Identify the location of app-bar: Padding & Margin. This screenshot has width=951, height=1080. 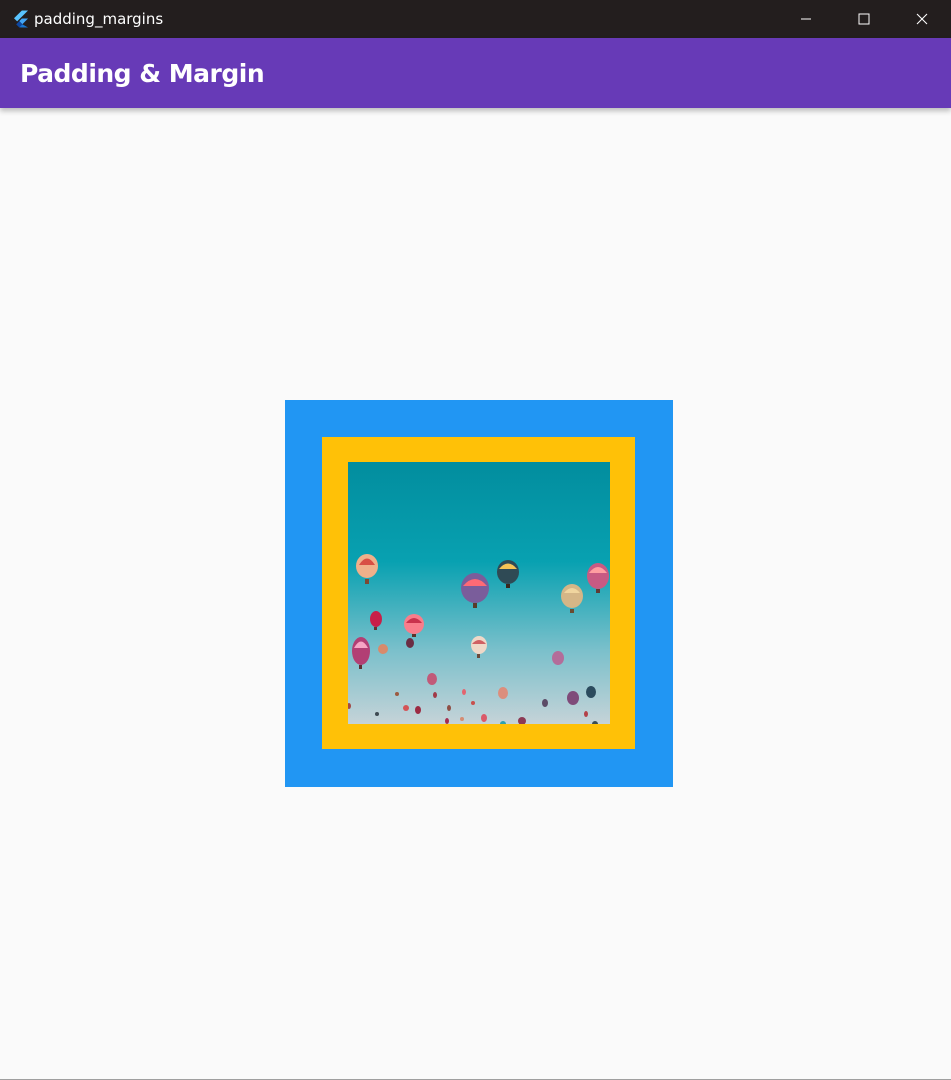
(475, 73).